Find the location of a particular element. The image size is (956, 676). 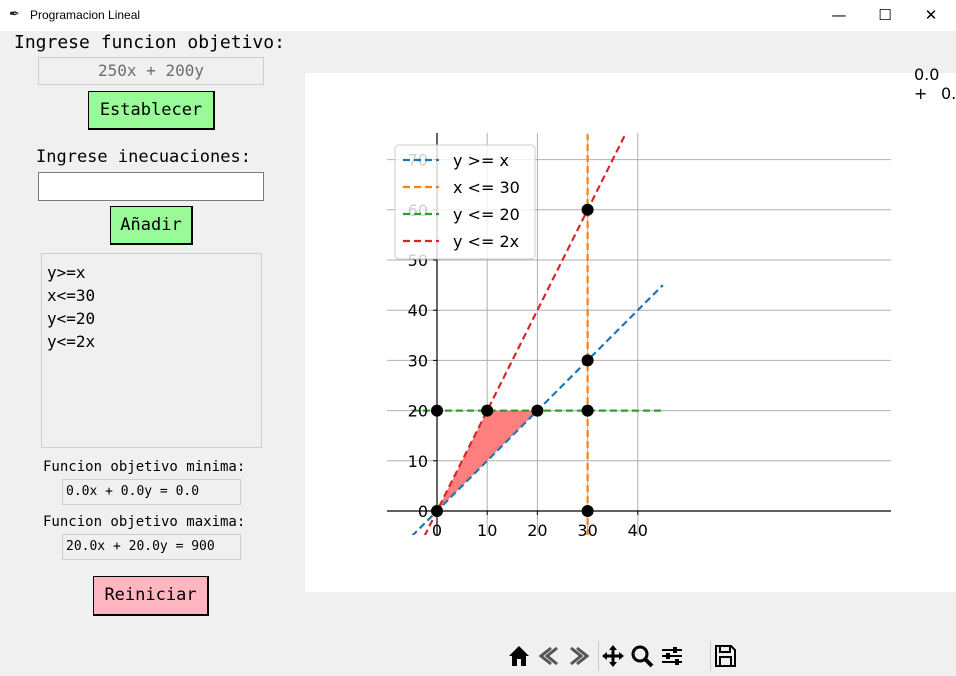

pan-icon is located at coordinates (612, 656).